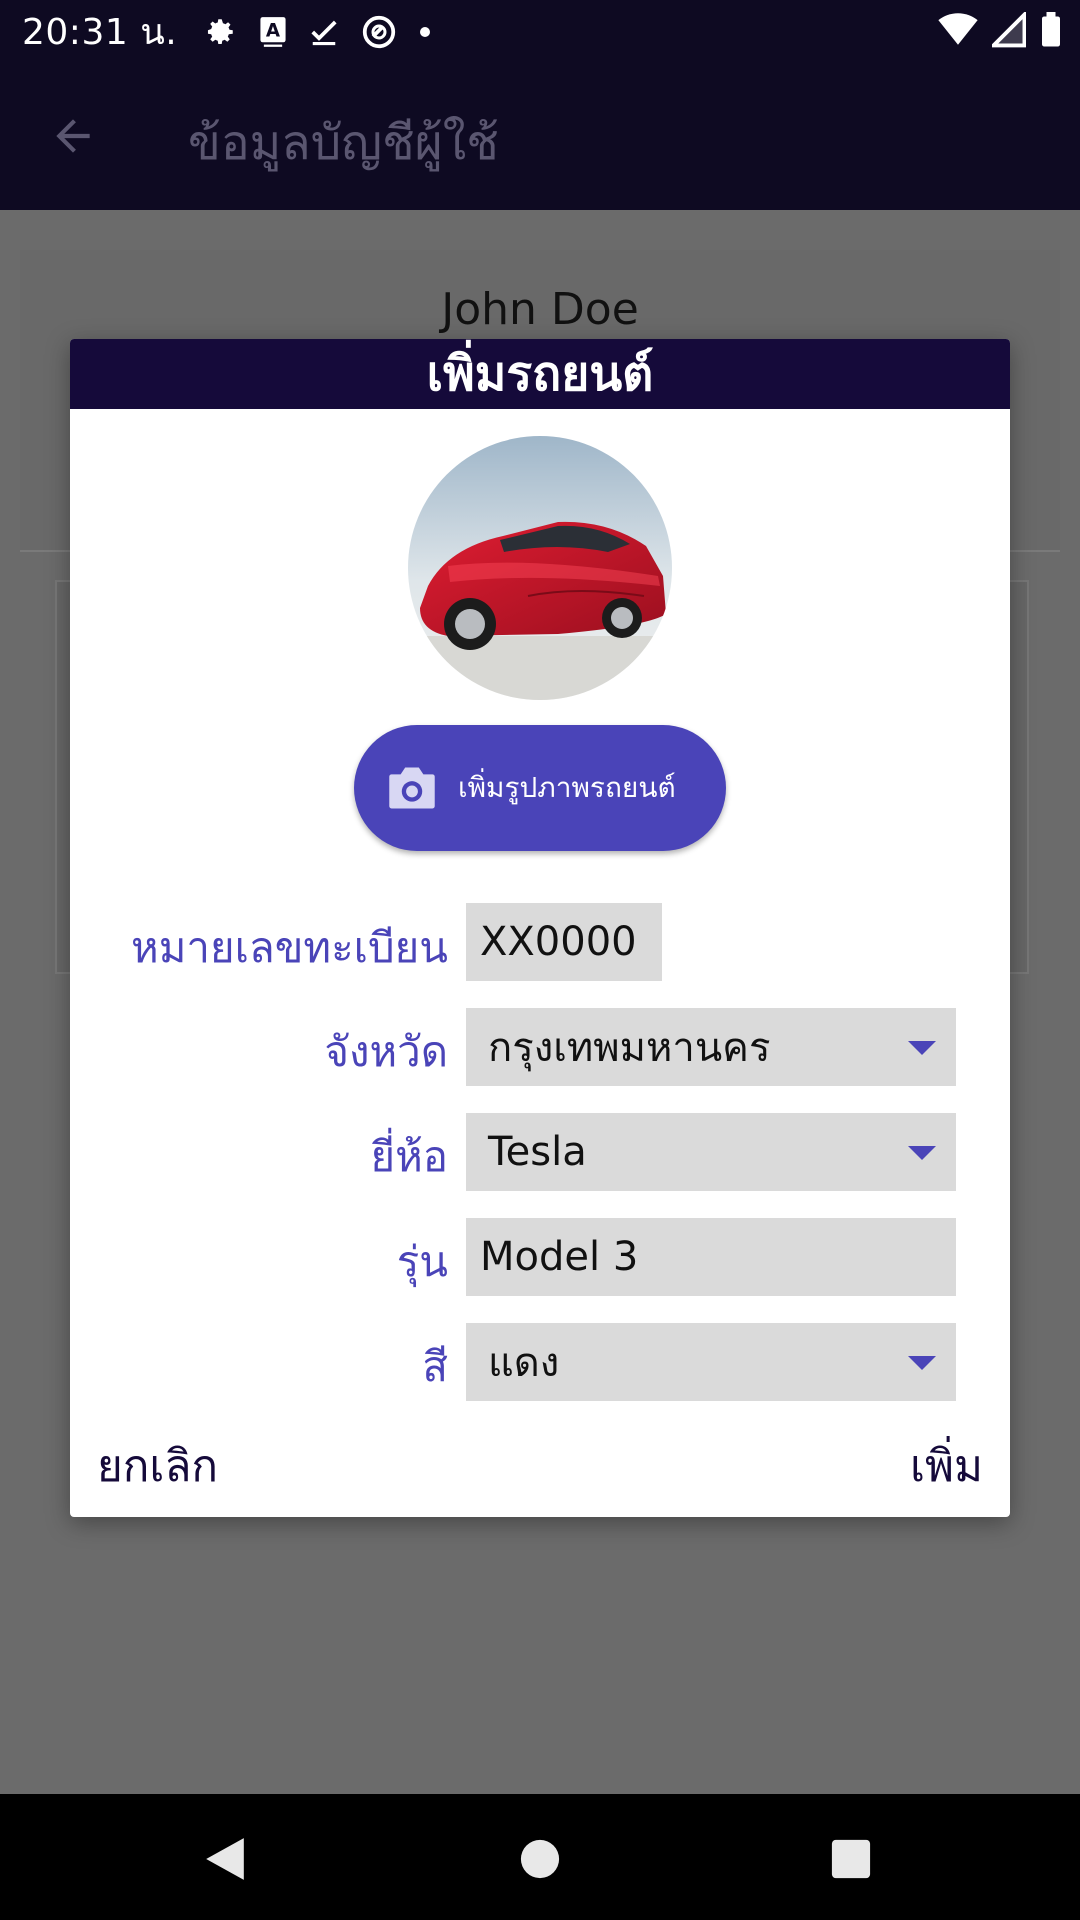 The width and height of the screenshot is (1080, 1920). I want to click on arrow-left-icon, so click(73, 136).